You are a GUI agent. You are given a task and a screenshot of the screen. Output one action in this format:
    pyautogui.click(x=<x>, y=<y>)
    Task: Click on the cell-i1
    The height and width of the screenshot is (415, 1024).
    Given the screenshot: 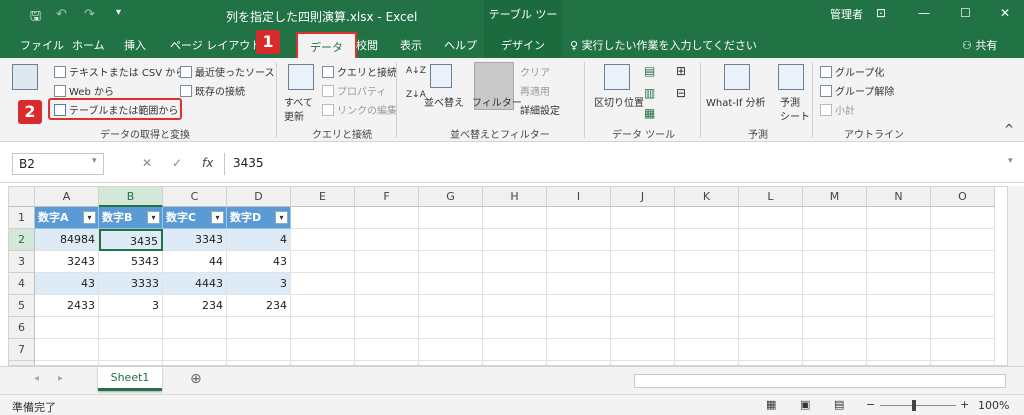 What is the action you would take?
    pyautogui.click(x=579, y=218)
    